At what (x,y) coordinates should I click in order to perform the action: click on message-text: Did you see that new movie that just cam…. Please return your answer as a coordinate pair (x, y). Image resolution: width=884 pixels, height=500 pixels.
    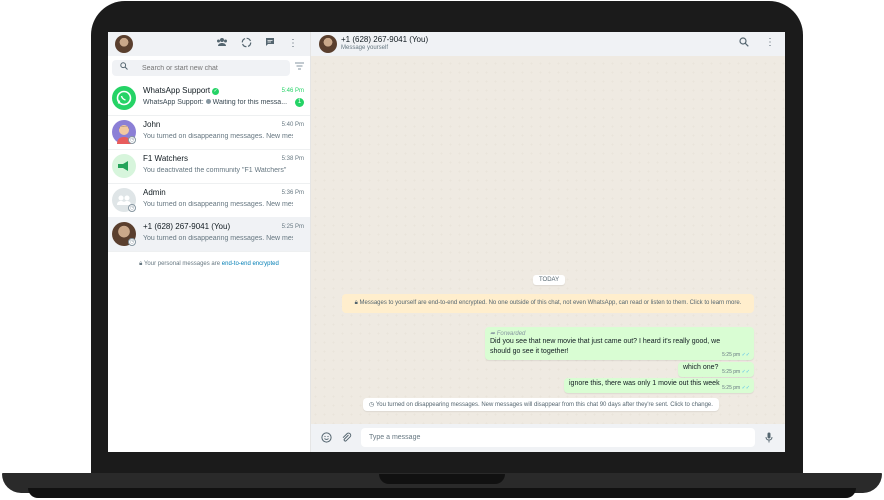
    Looking at the image, I should click on (605, 346).